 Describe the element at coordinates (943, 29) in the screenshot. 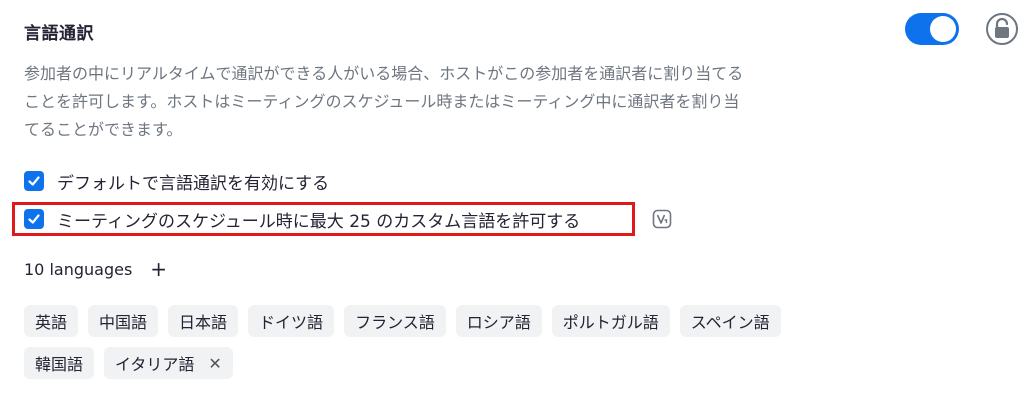

I see `toggle-knob` at that location.